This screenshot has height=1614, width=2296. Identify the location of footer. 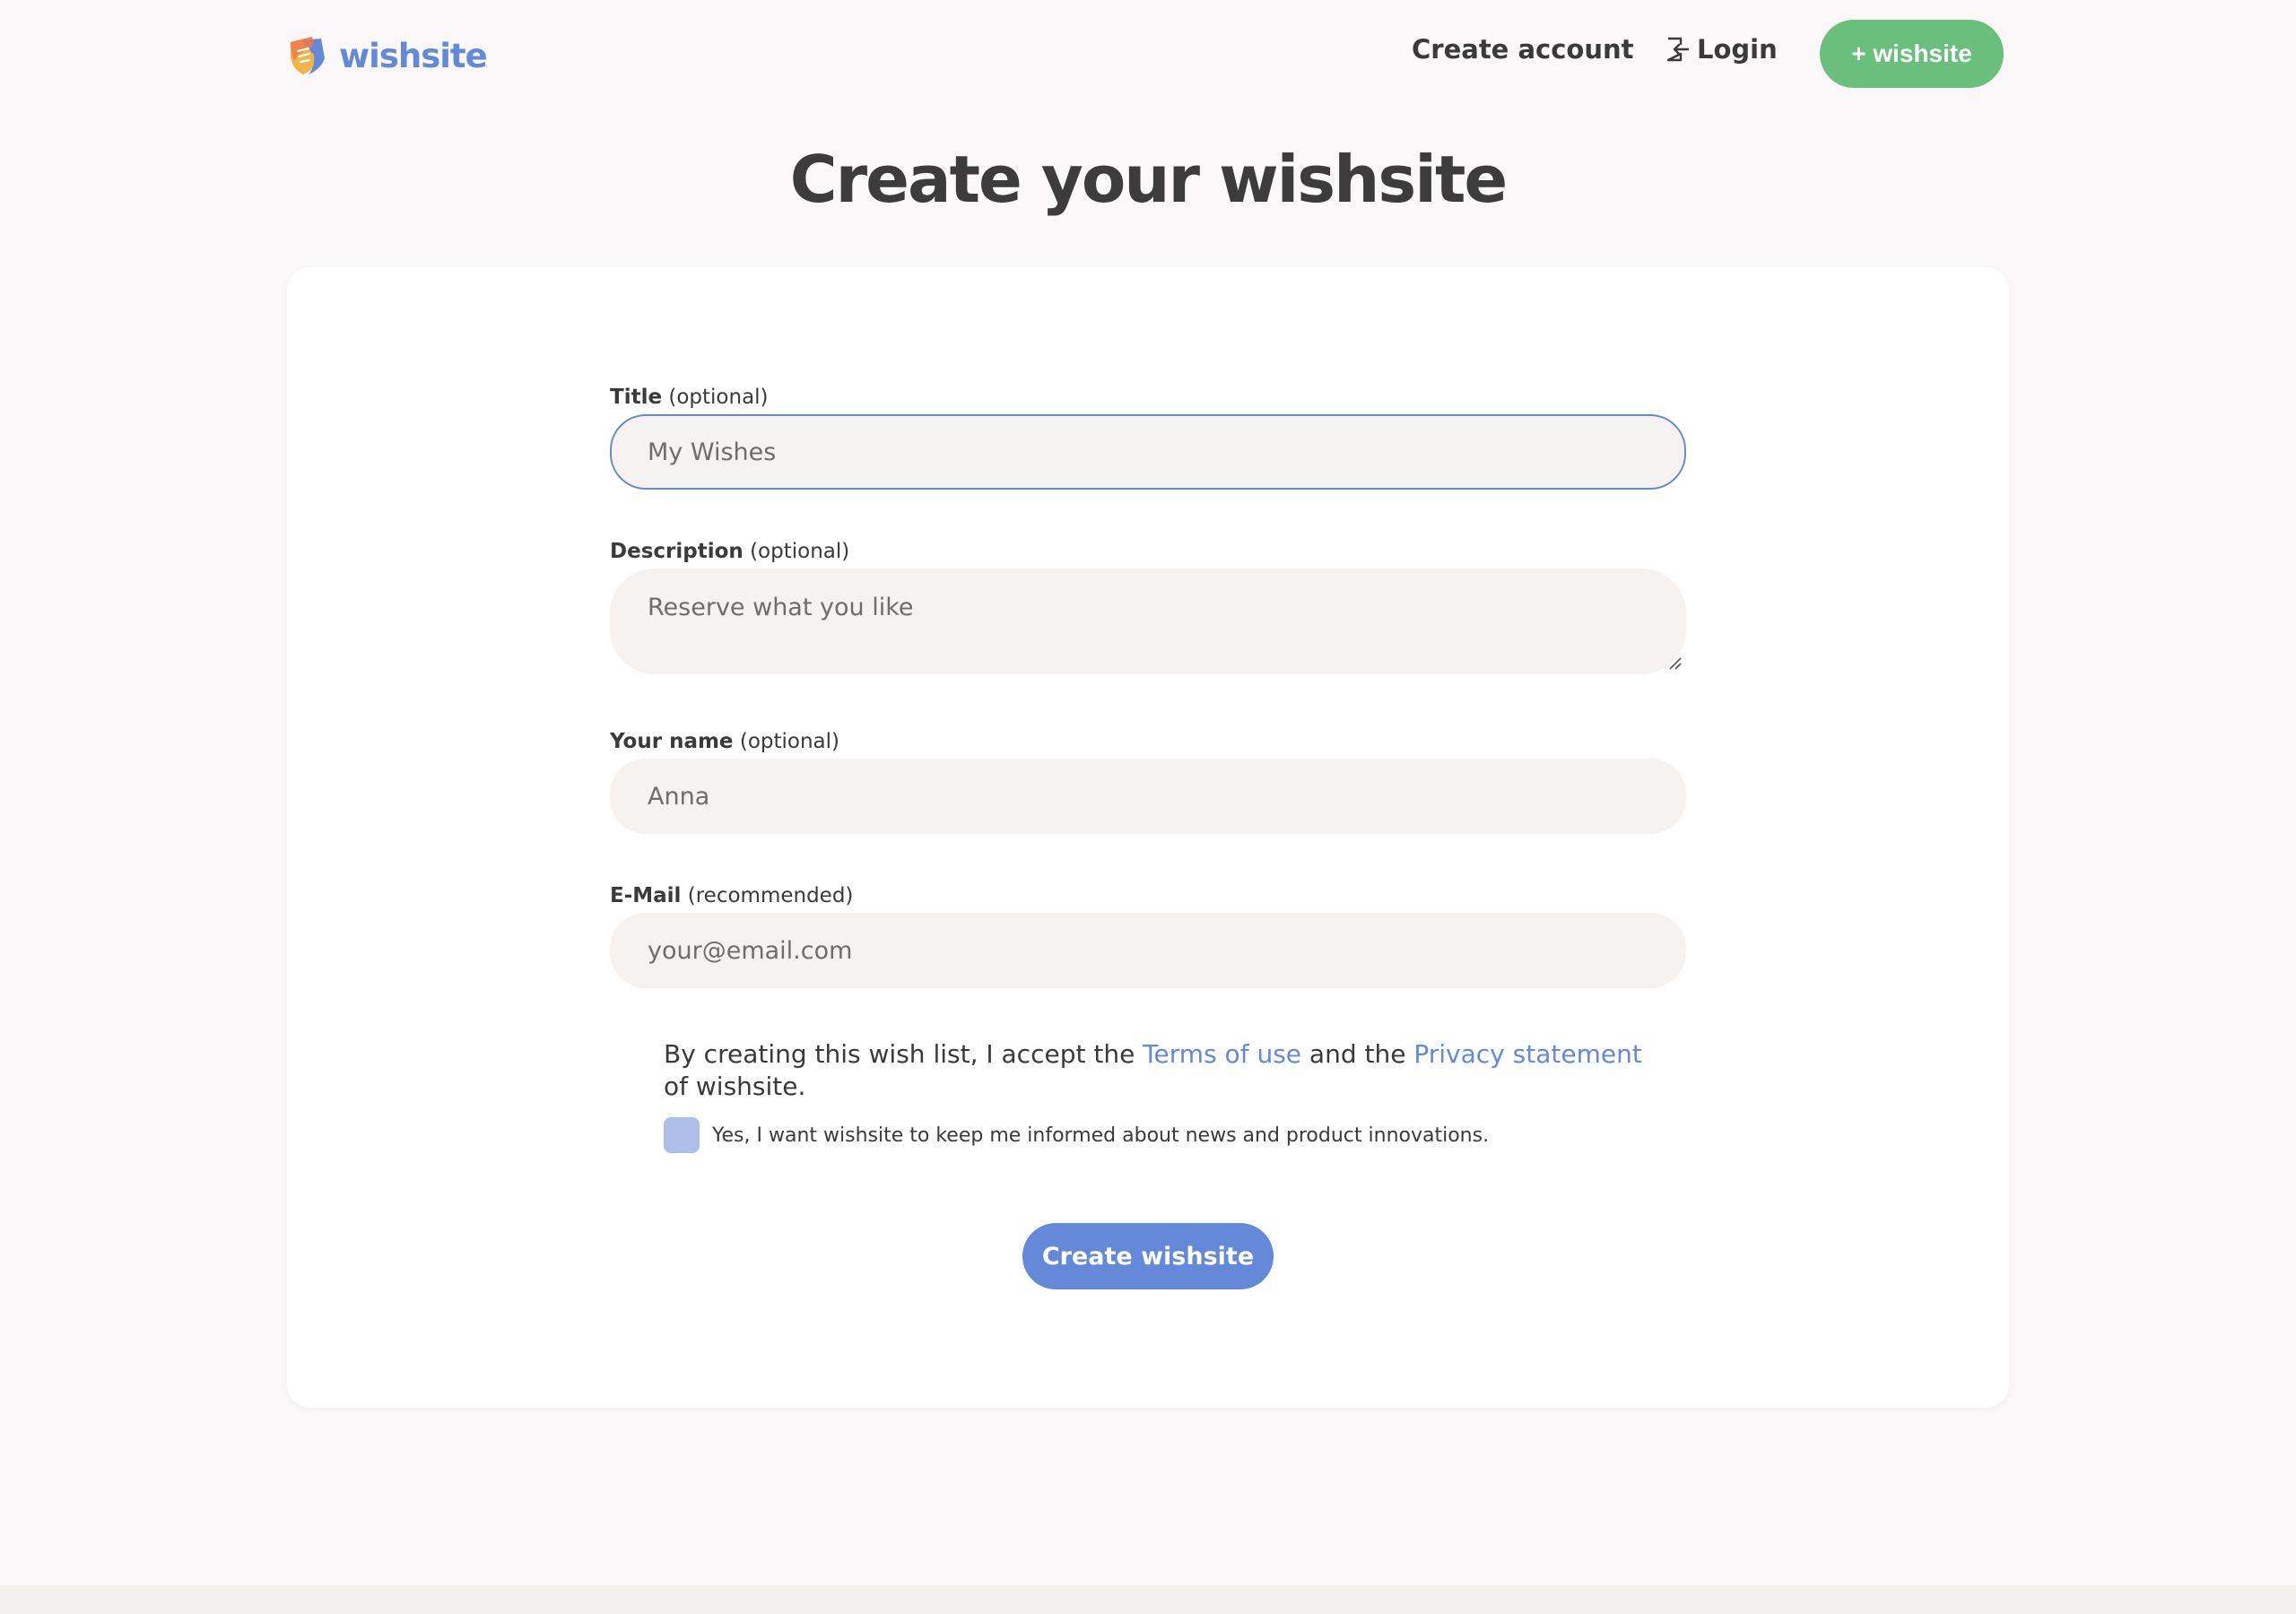
(1148, 1599).